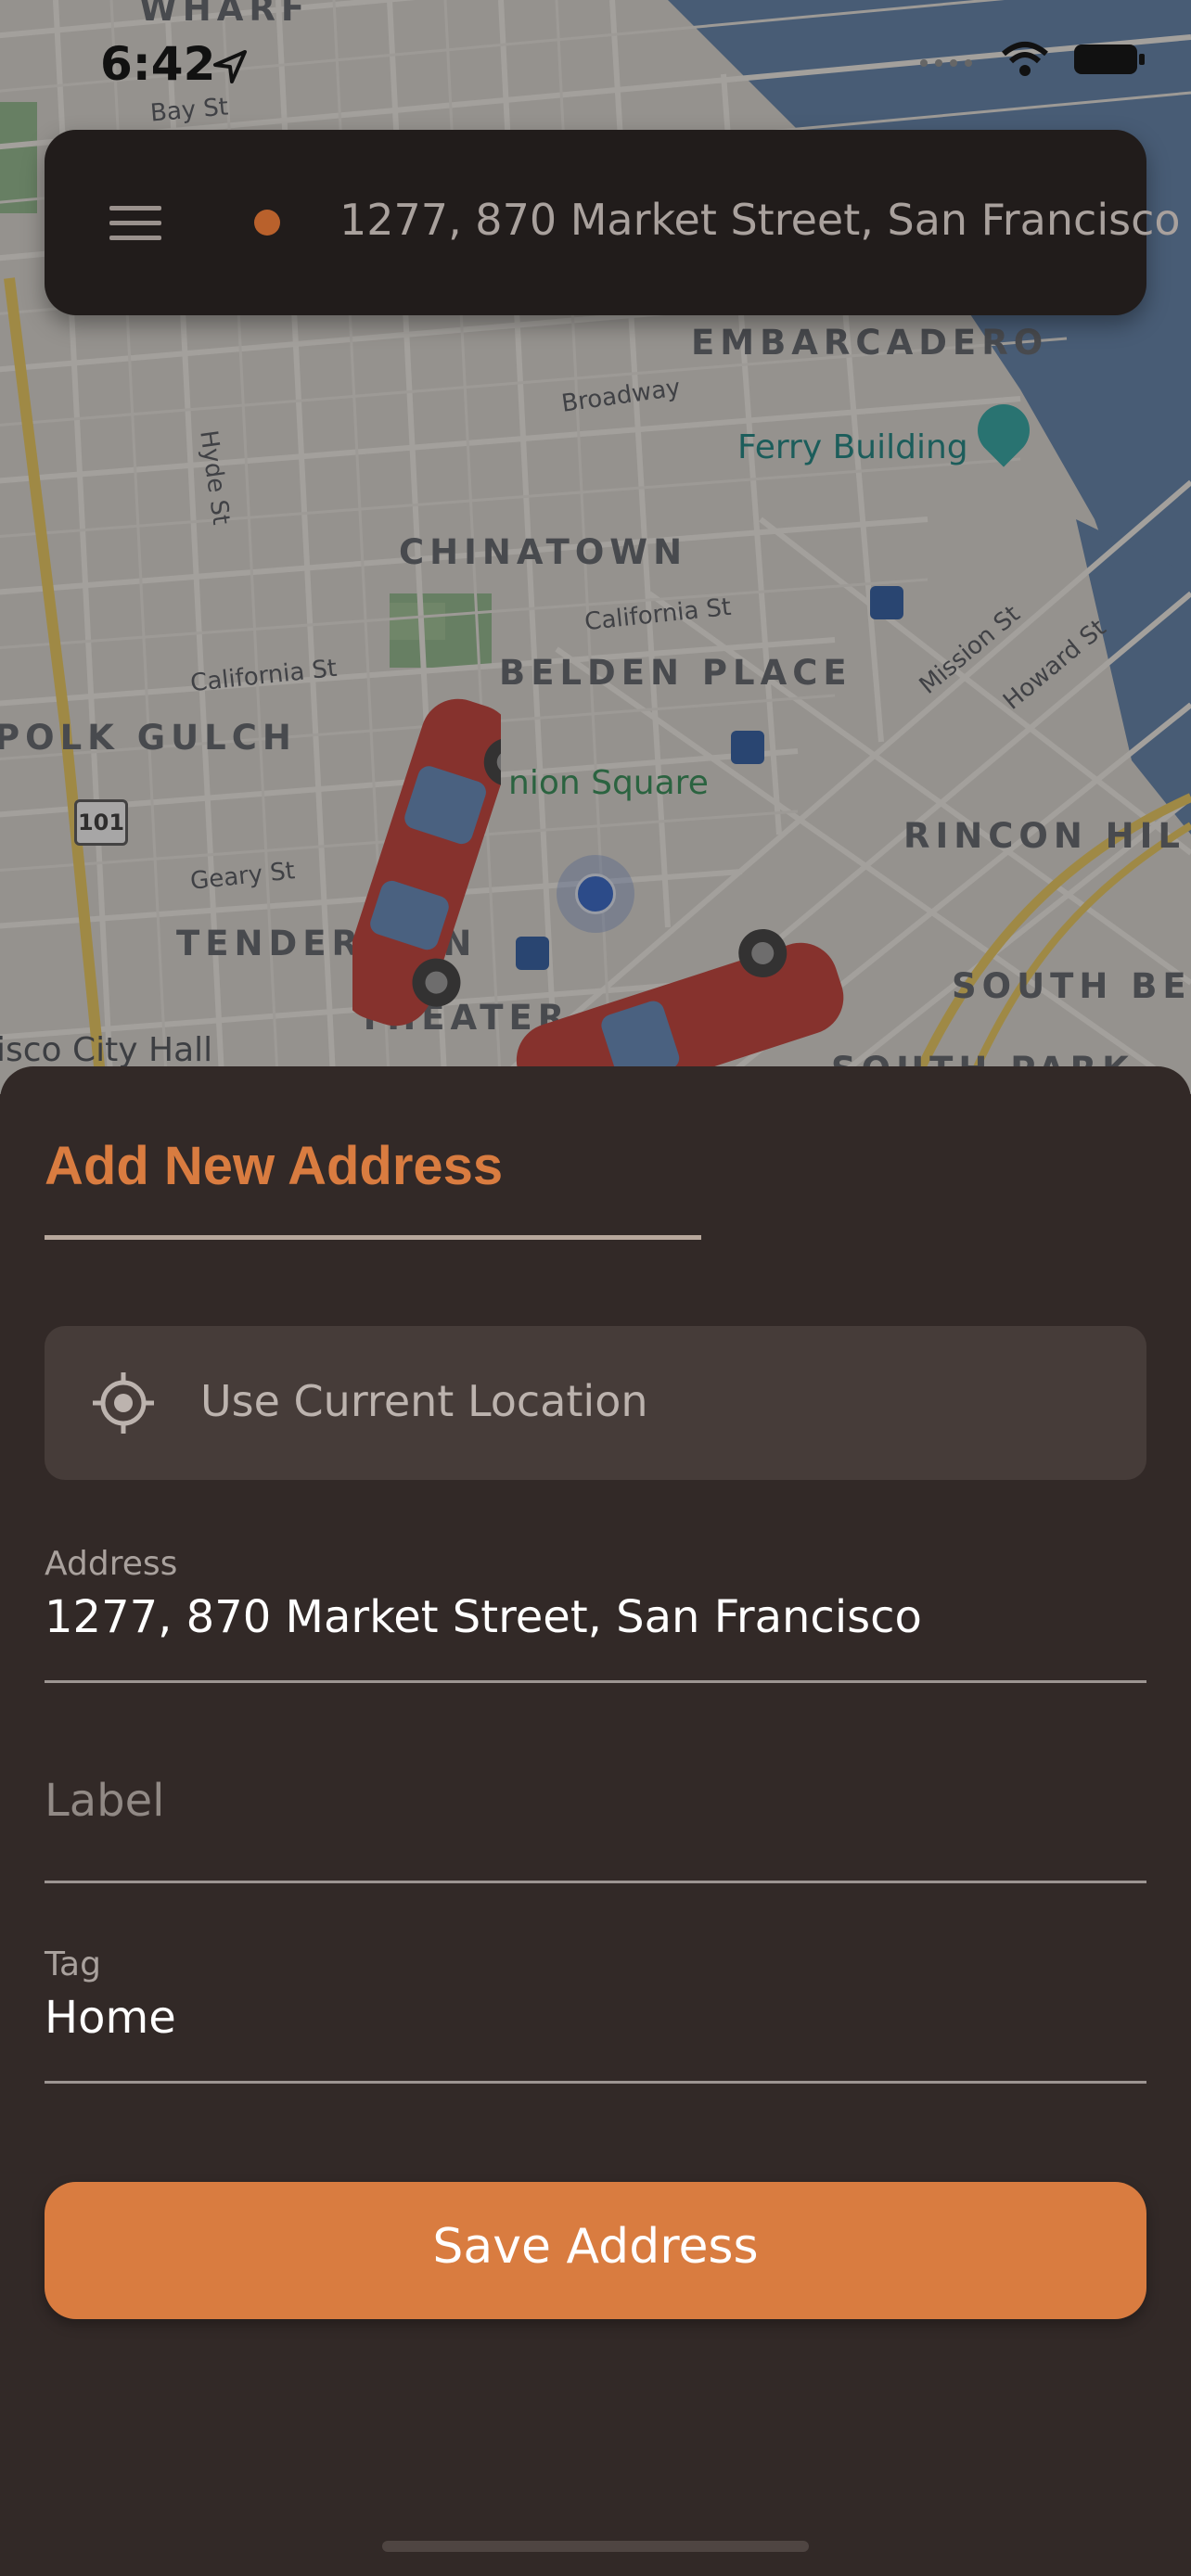 This screenshot has height=2576, width=1191. Describe the element at coordinates (111, 1564) in the screenshot. I see `address-field-label: Address` at that location.